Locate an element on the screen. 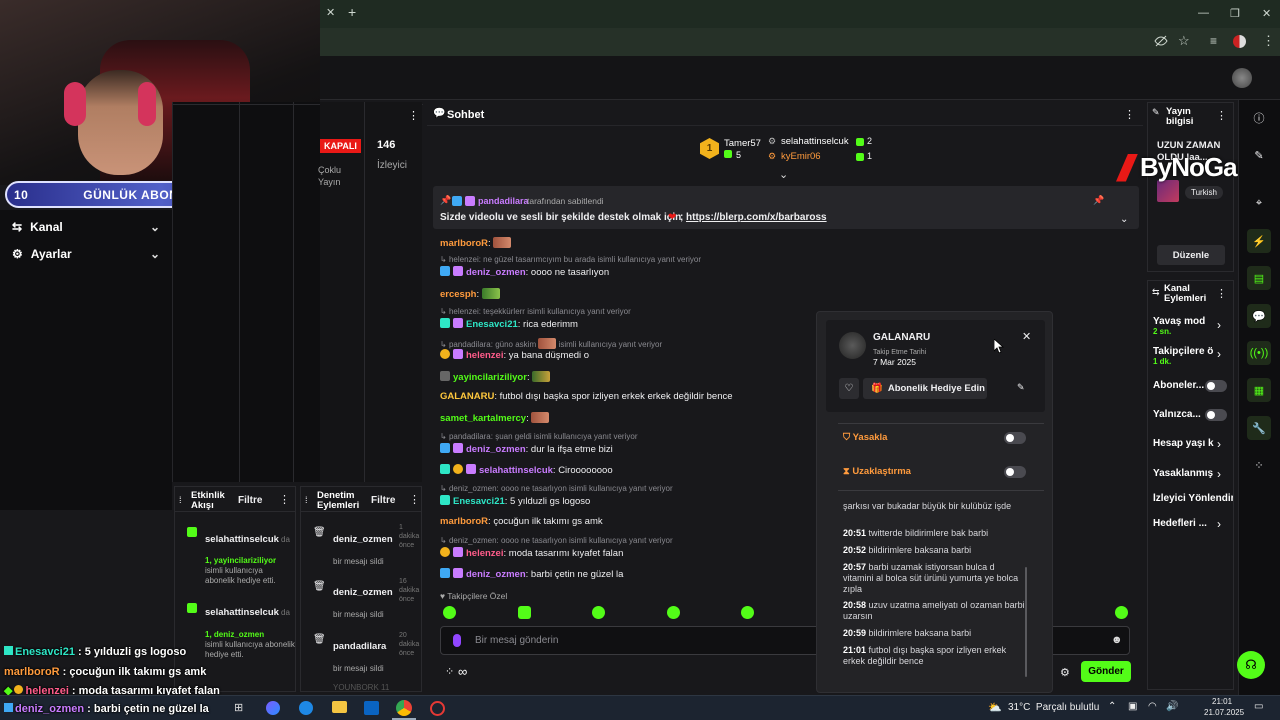 This screenshot has height=720, width=1280. sub-badge-icon is located at coordinates (860, 157).